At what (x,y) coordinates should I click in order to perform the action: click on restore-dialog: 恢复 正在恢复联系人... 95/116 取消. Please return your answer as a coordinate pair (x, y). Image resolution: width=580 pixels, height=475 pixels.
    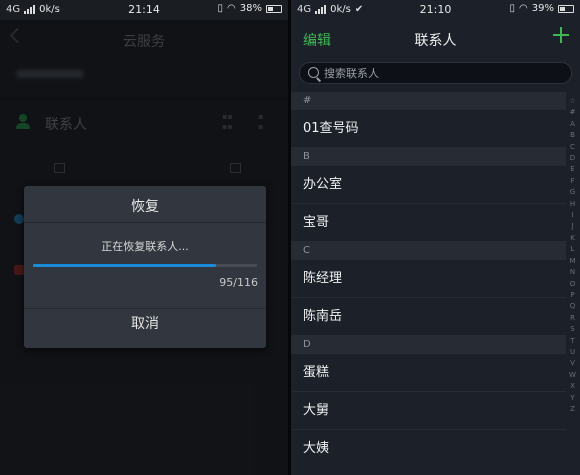
    Looking at the image, I should click on (145, 267).